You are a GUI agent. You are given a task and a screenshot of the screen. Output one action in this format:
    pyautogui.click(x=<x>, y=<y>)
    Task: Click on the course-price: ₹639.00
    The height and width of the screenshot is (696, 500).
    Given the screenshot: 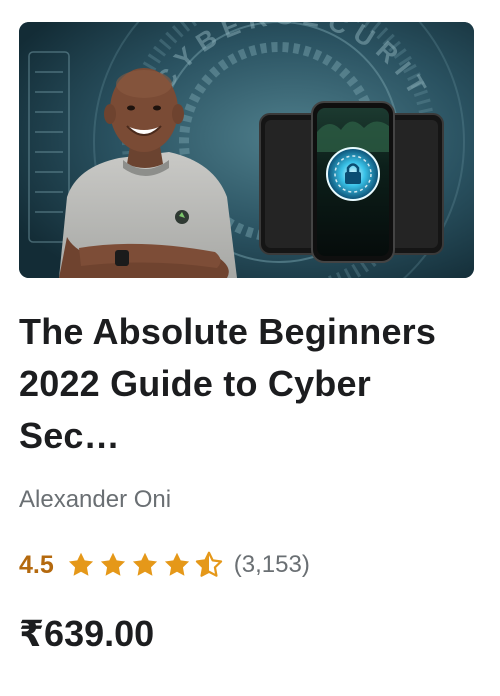 What is the action you would take?
    pyautogui.click(x=87, y=633)
    